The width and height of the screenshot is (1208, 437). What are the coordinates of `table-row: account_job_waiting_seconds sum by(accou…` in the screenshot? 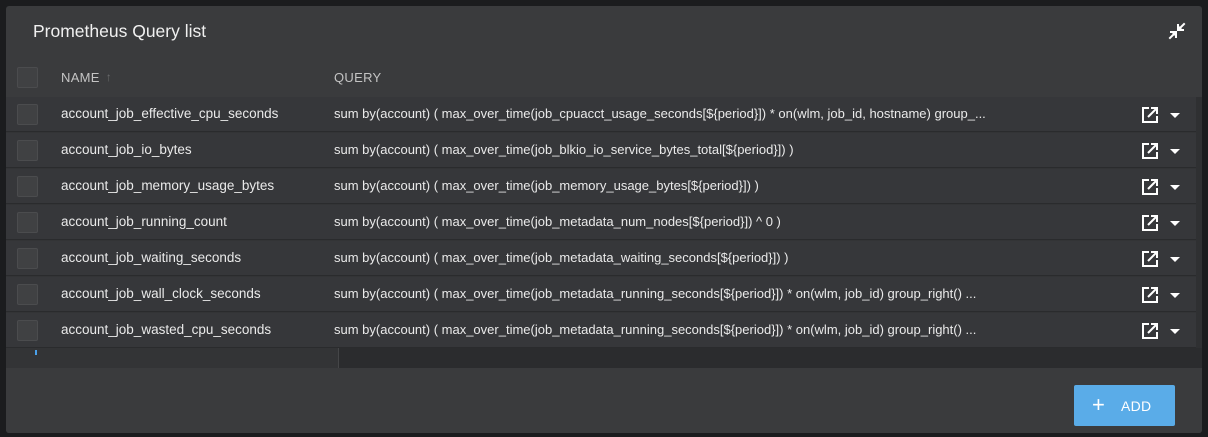 It's located at (601, 258).